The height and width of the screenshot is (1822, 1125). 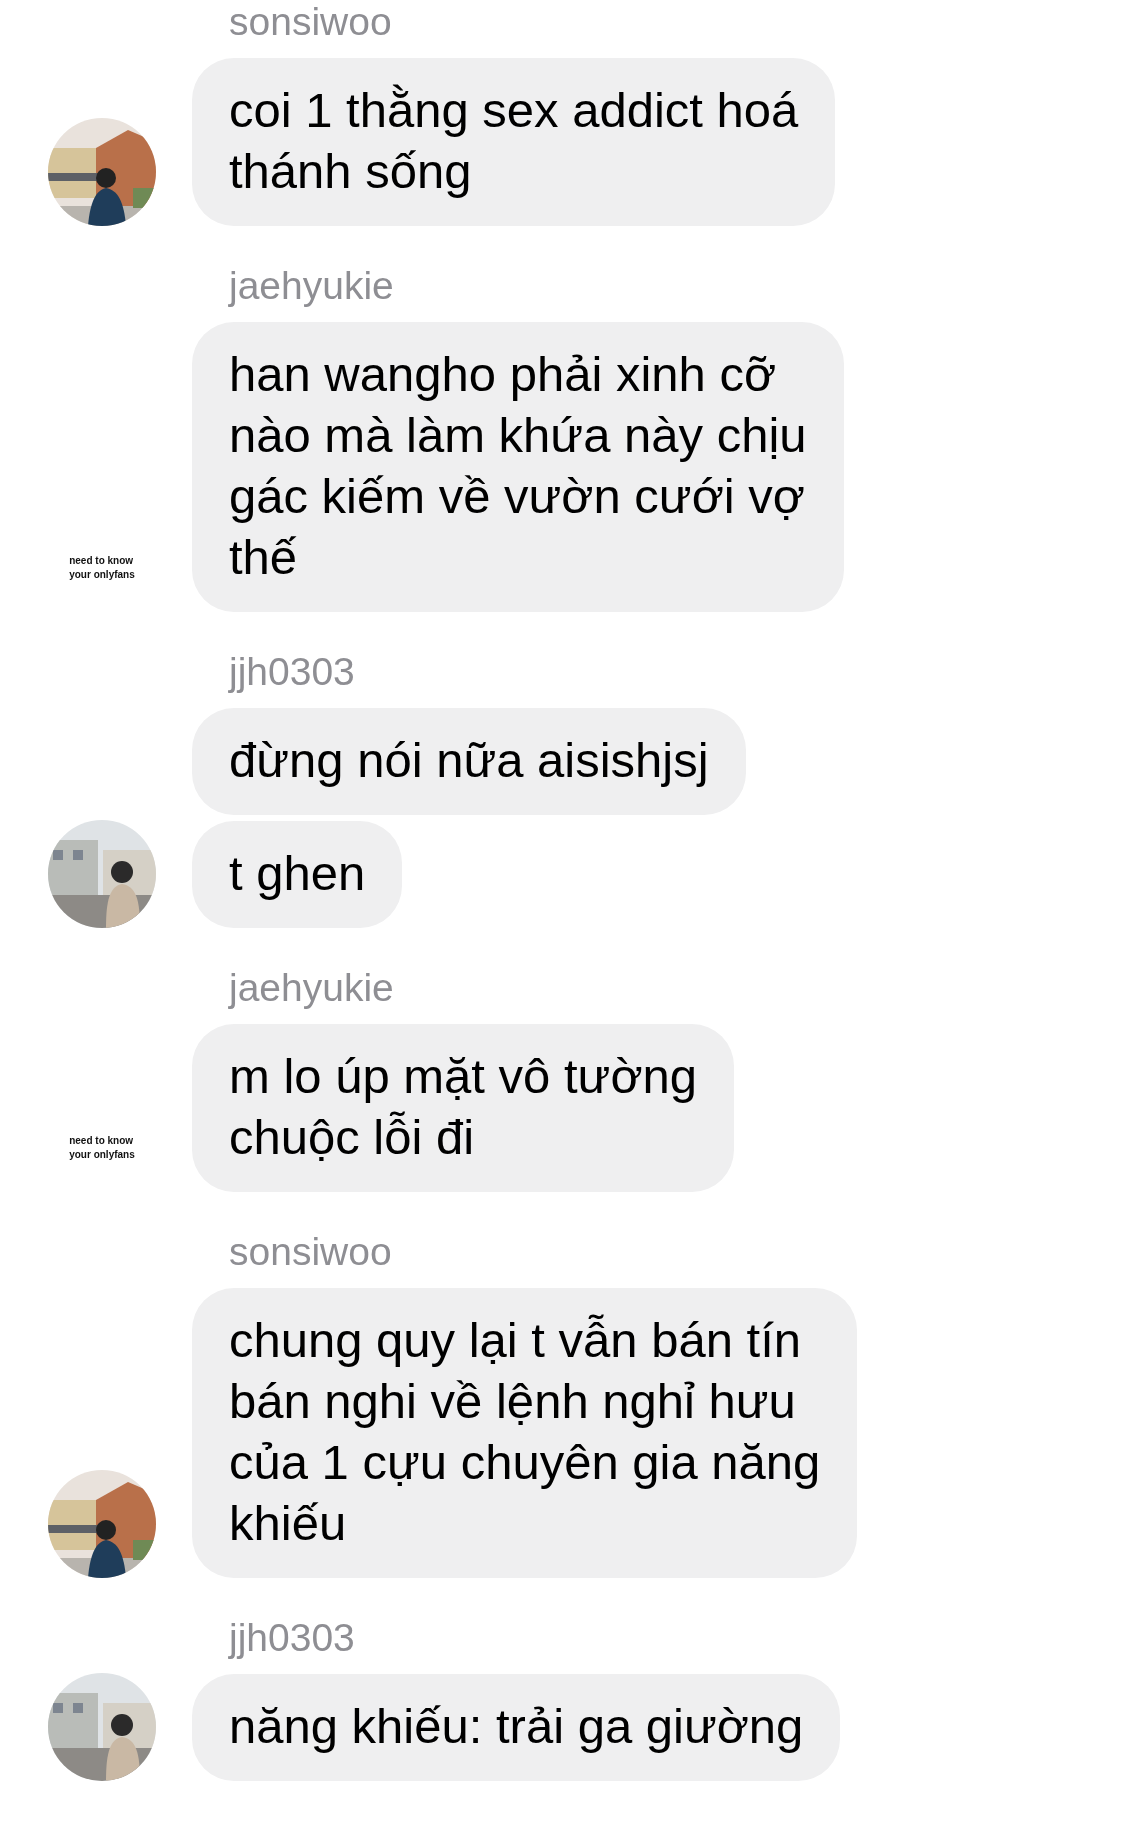 What do you see at coordinates (297, 874) in the screenshot?
I see `message-bubble: t ghen` at bounding box center [297, 874].